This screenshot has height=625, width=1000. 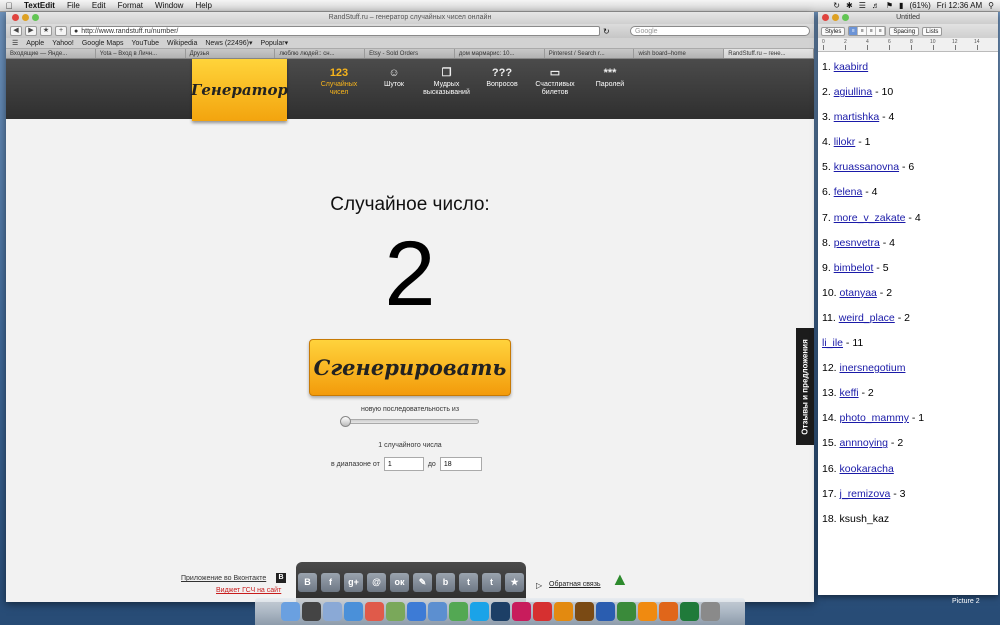 I want to click on flag-icon: ⚑, so click(x=889, y=5).